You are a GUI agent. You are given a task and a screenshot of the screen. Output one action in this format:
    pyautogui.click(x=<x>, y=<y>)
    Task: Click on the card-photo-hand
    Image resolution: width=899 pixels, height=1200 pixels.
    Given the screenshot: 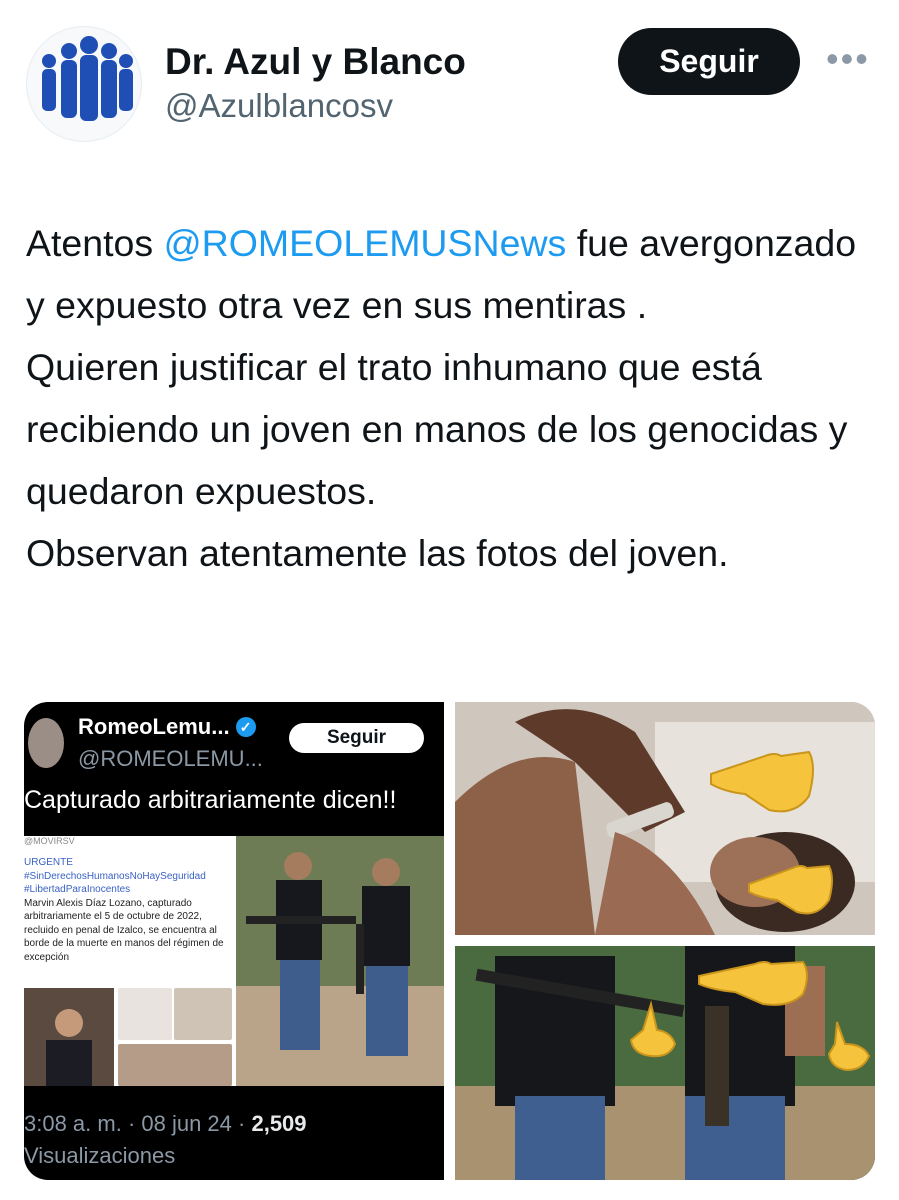 What is the action you would take?
    pyautogui.click(x=175, y=1065)
    